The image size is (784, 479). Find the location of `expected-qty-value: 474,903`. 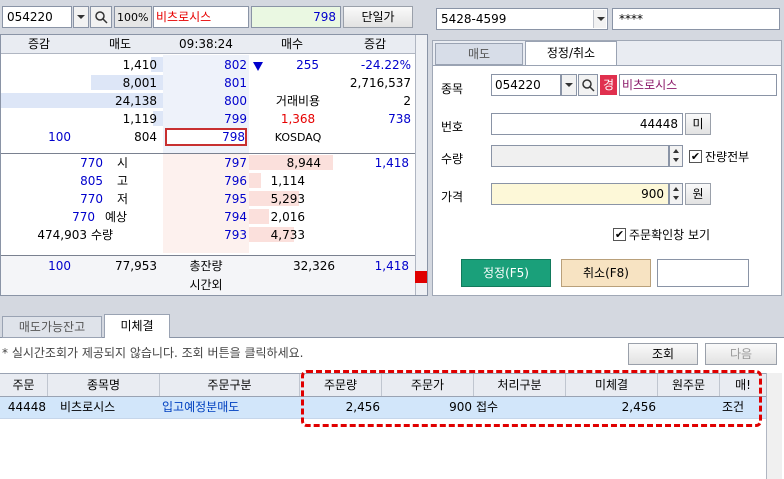

expected-qty-value: 474,903 is located at coordinates (62, 235).